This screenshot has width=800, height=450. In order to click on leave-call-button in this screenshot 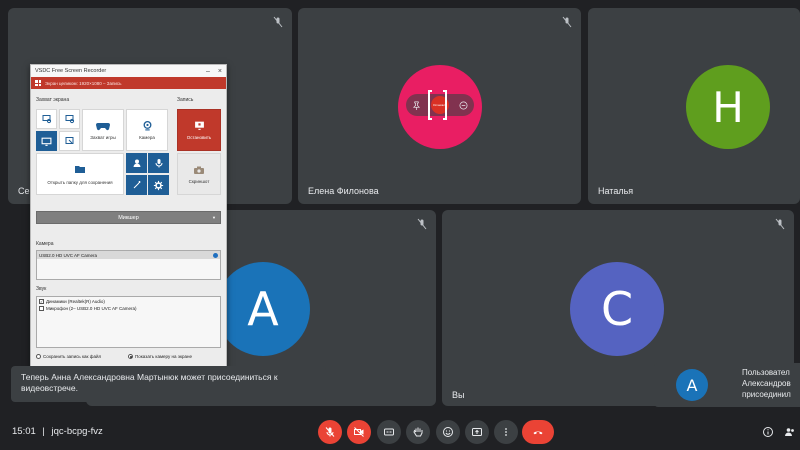, I will do `click(538, 432)`.